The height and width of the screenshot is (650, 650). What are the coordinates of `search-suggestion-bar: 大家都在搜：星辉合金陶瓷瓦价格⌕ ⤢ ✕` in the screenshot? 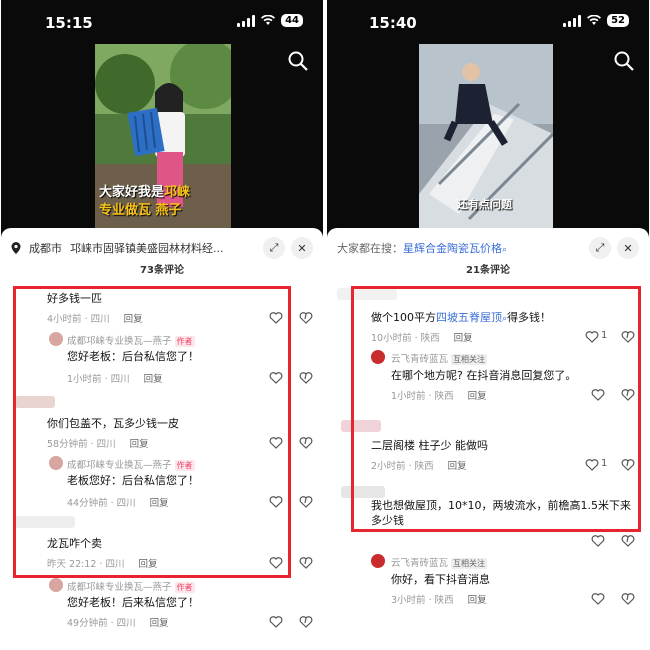 It's located at (488, 248).